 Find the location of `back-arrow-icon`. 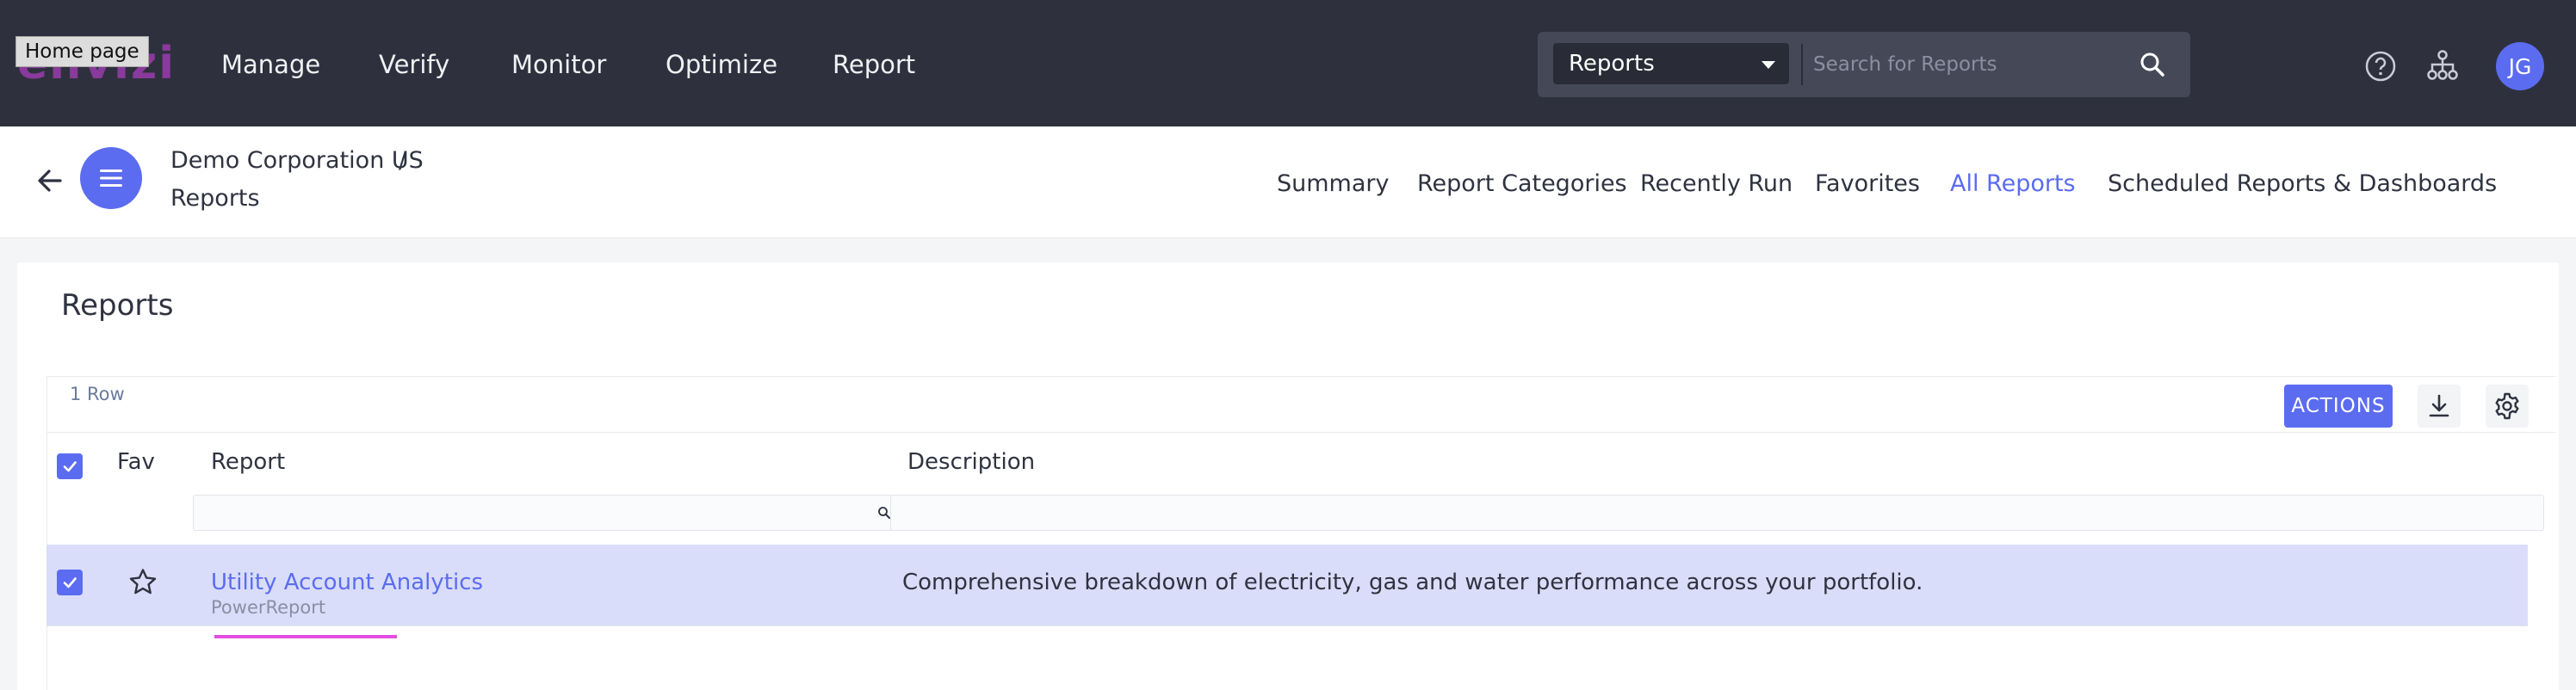

back-arrow-icon is located at coordinates (50, 183).